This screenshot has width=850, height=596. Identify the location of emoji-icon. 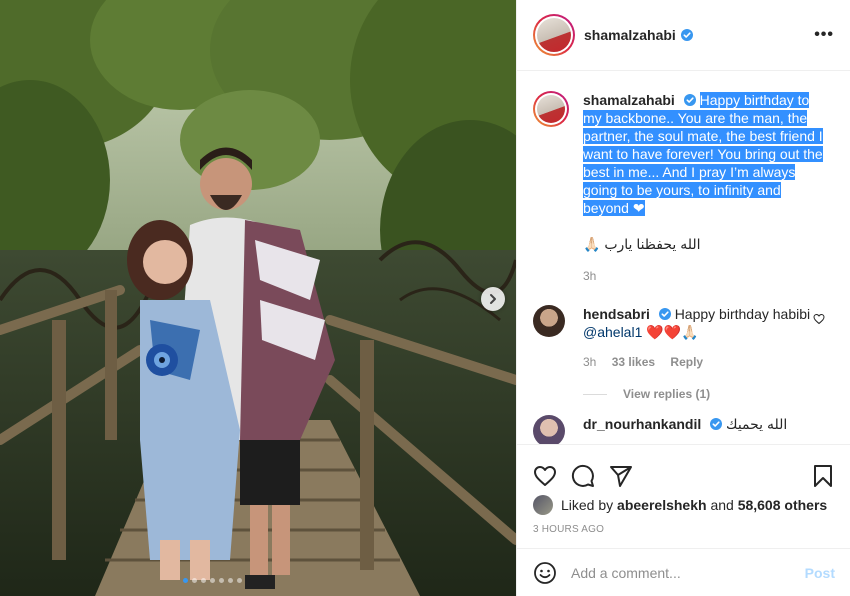
(545, 573).